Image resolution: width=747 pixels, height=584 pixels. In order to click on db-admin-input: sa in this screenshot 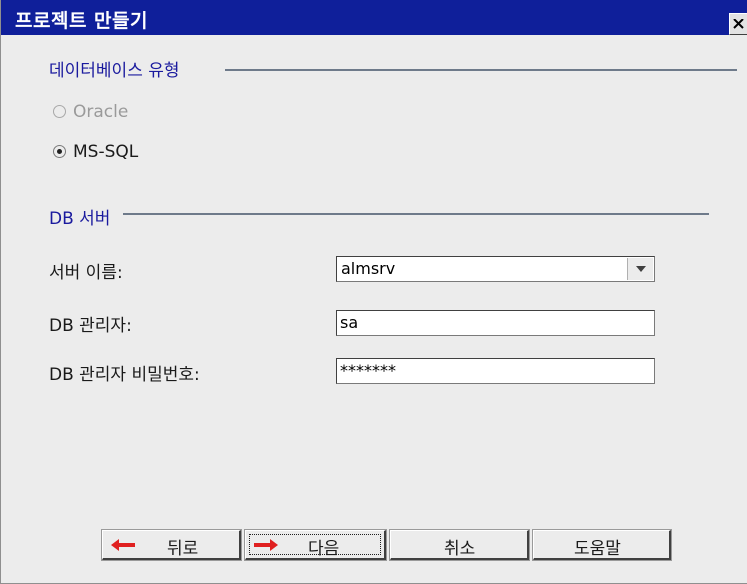, I will do `click(495, 323)`.